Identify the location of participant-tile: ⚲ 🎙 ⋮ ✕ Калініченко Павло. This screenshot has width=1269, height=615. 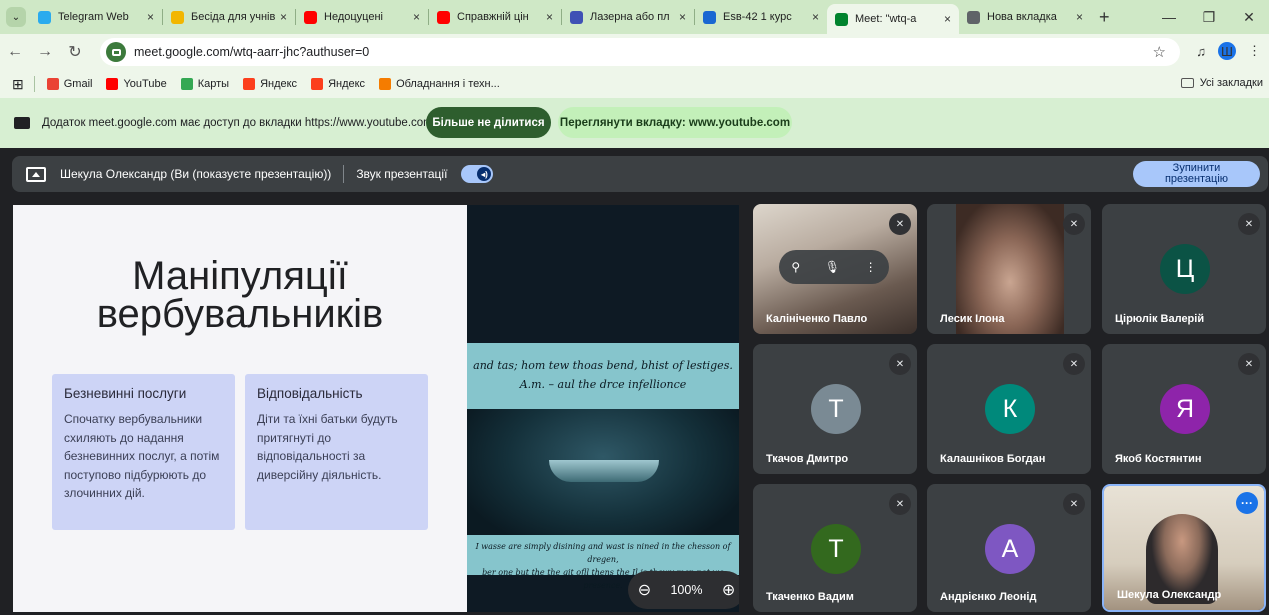
(835, 269).